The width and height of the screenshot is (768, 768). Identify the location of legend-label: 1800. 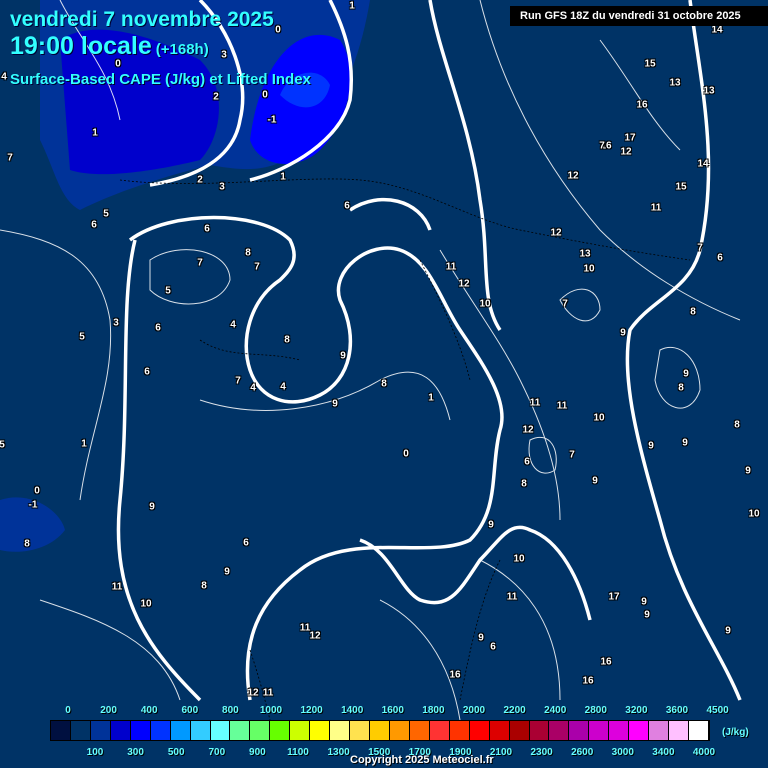
(433, 710).